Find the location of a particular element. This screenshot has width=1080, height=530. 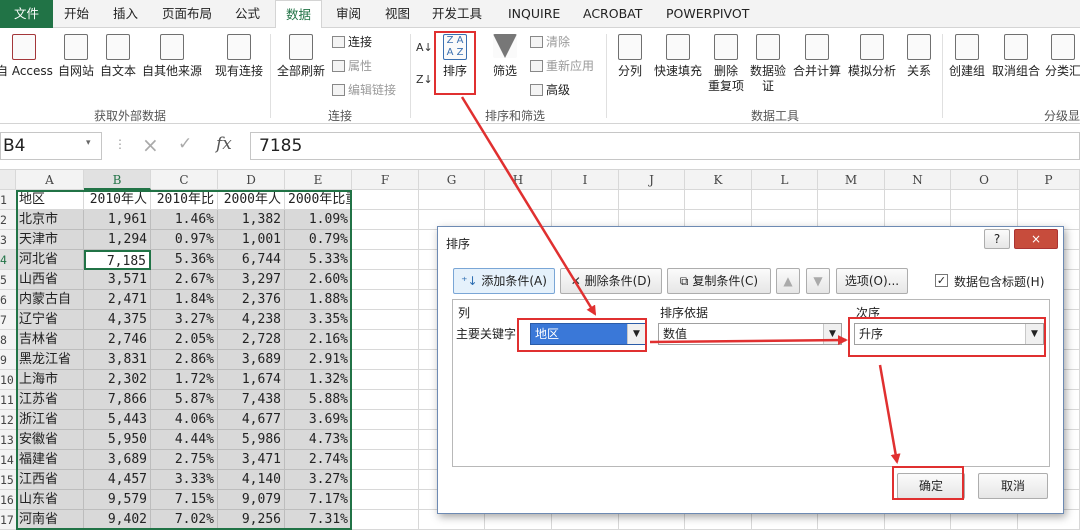

arrow-key-to-order is located at coordinates (748, 340).